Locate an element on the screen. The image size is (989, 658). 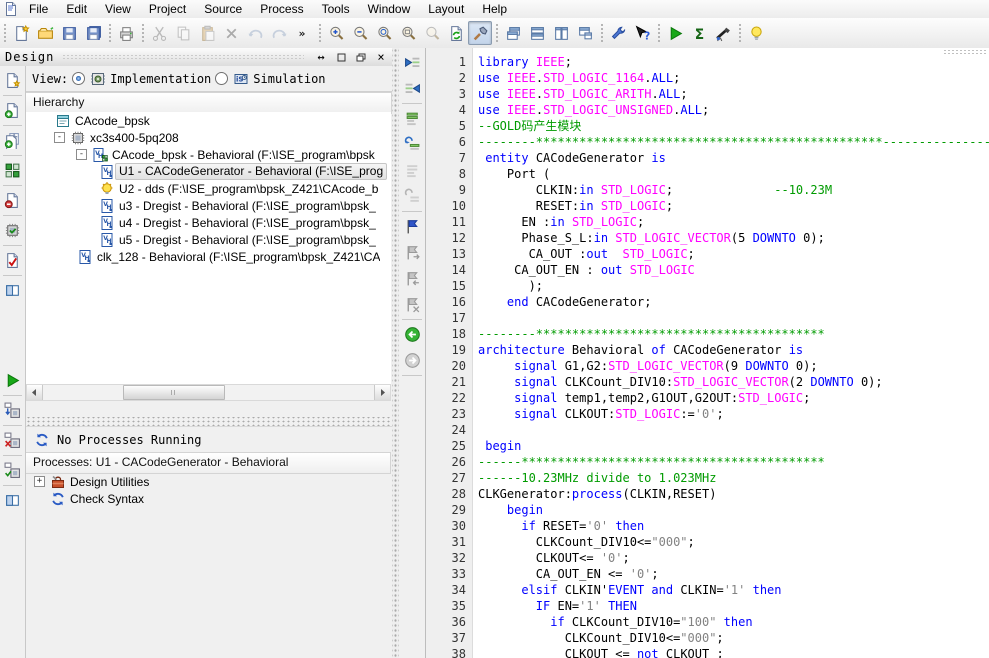
maximize-icon is located at coordinates (341, 57).